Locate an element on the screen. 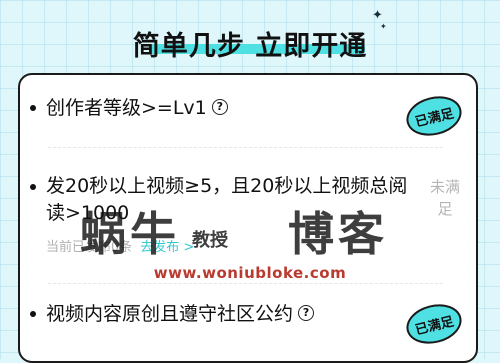 The height and width of the screenshot is (363, 500). requirement-label: 视频内容原创且遵守社区公约? is located at coordinates (180, 314).